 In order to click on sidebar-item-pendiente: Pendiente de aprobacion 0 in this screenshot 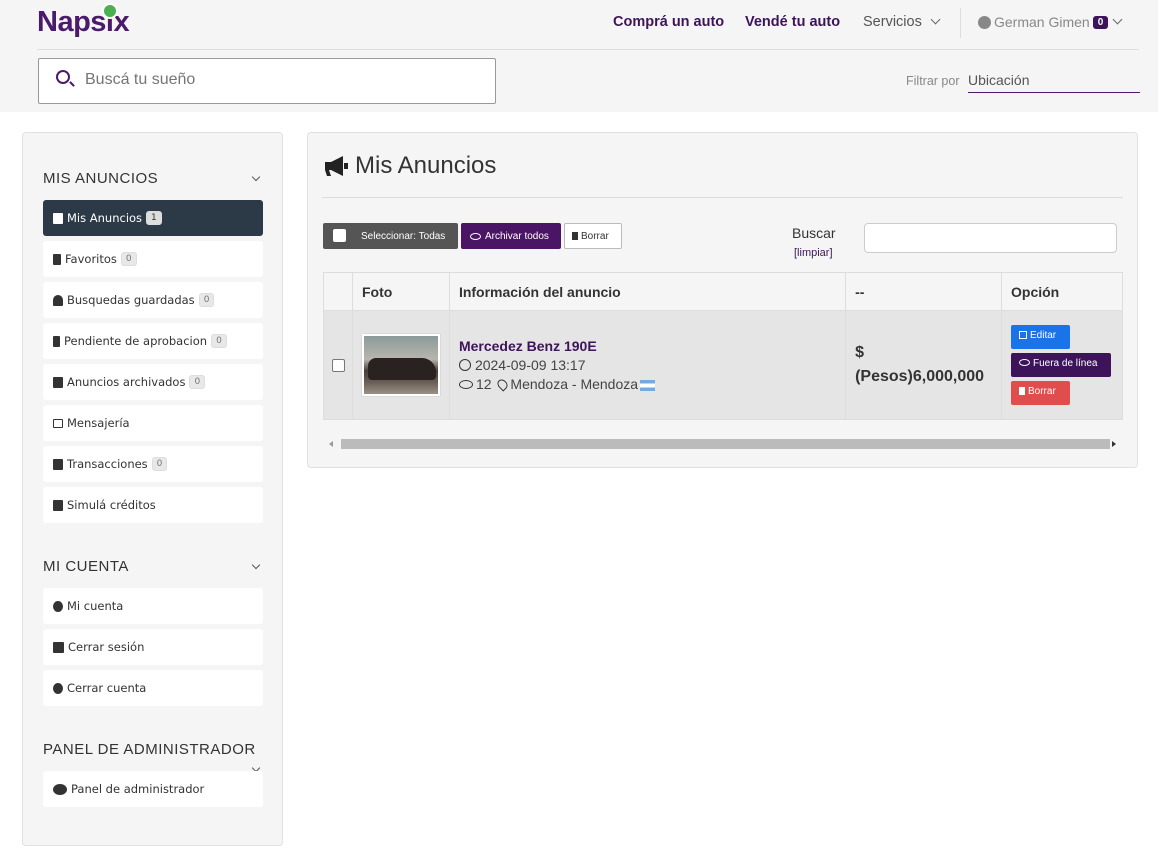, I will do `click(153, 341)`.